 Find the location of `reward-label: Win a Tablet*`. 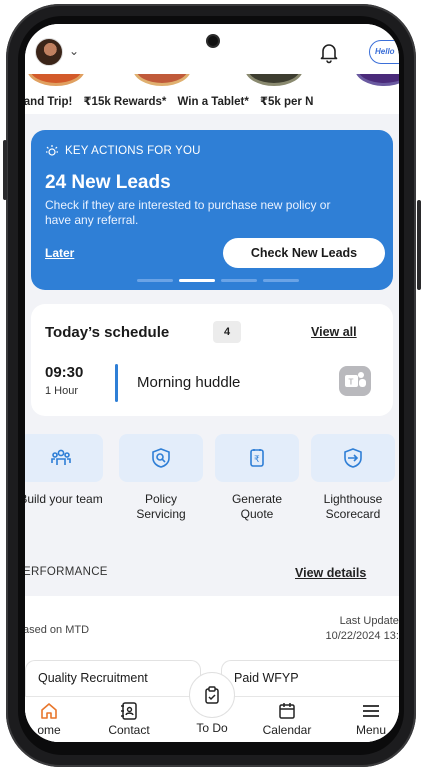

reward-label: Win a Tablet* is located at coordinates (213, 102).